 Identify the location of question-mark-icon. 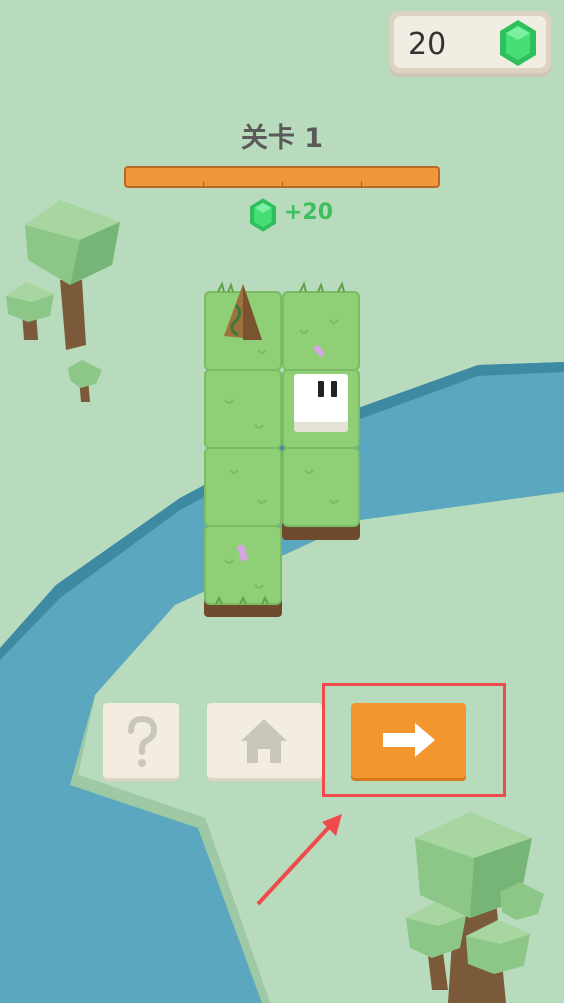
(143, 741).